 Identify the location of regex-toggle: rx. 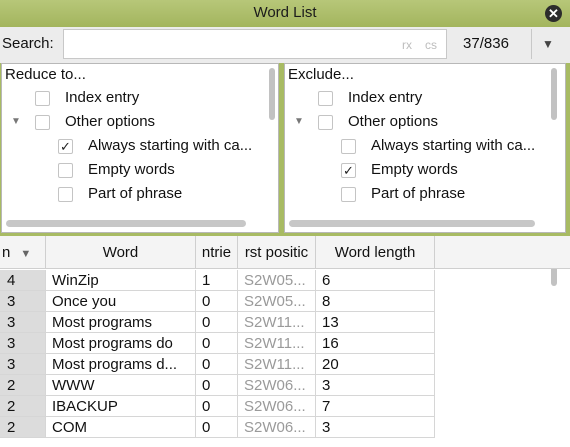
(407, 45).